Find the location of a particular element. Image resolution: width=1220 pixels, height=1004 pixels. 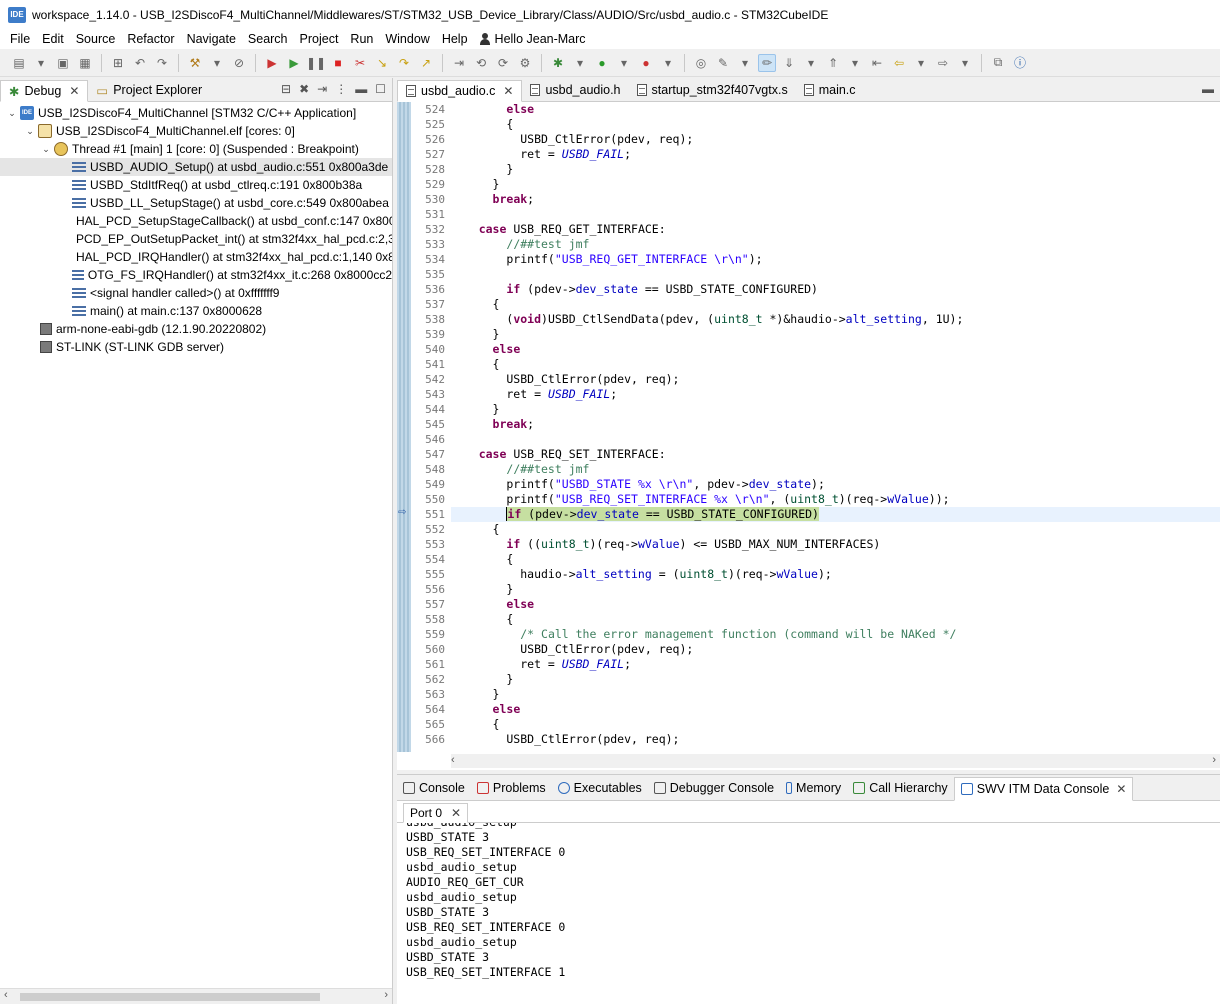

tab-main-c: main.c is located at coordinates (830, 90).